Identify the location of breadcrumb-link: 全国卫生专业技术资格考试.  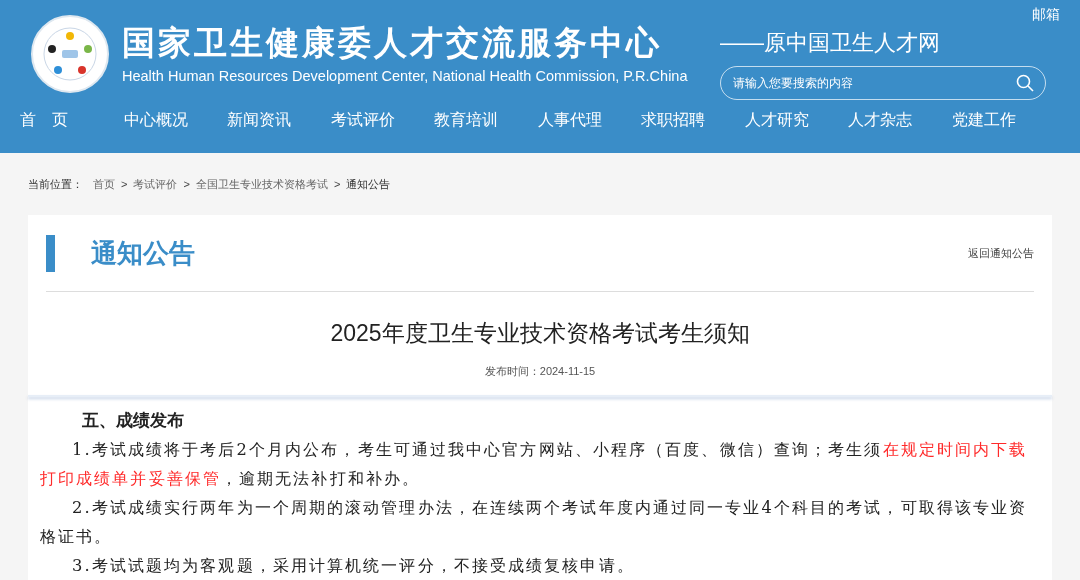
(261, 184).